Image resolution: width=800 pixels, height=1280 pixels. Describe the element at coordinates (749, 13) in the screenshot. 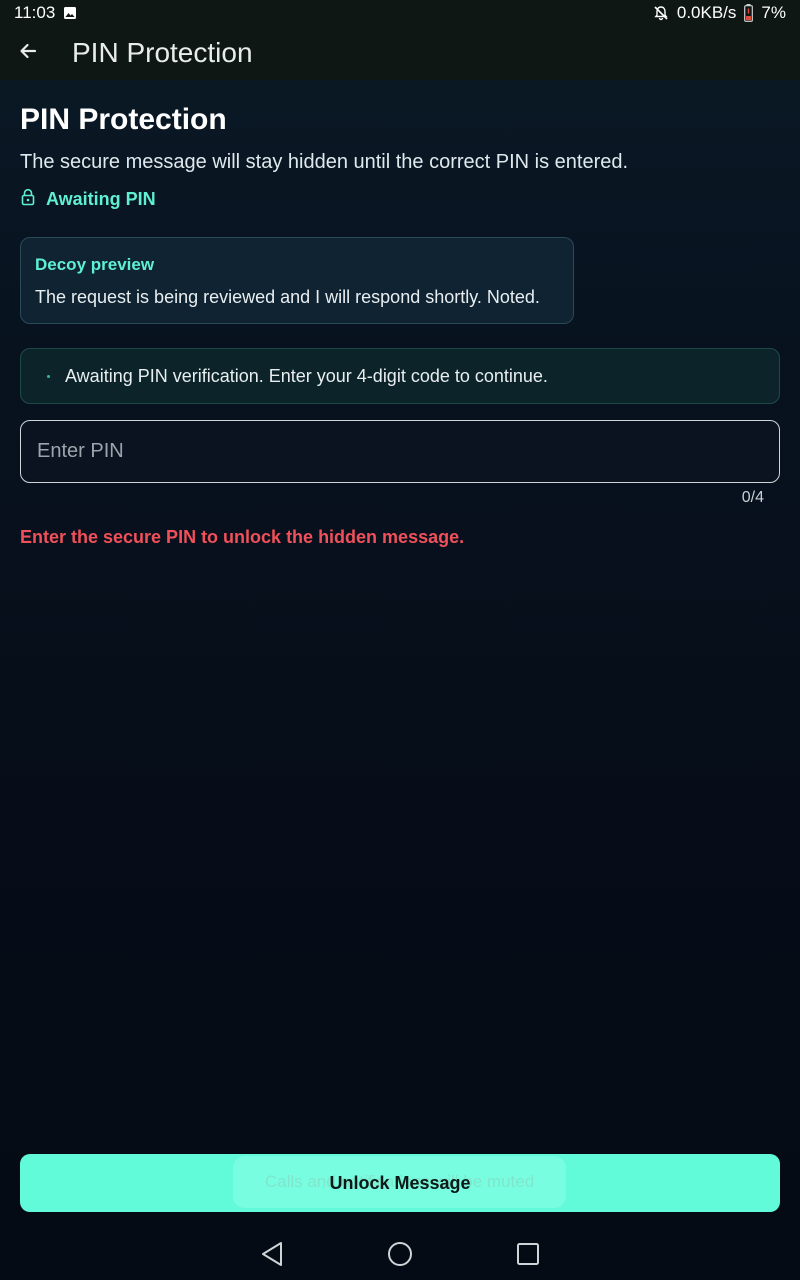

I see `battery-low-icon` at that location.